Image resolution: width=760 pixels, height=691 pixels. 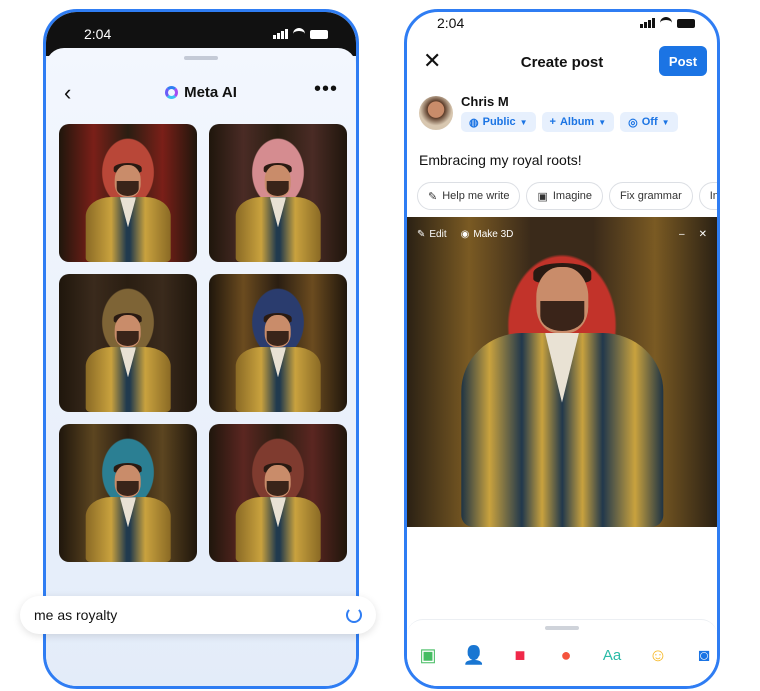 I want to click on 3d-icon: ◉, so click(x=465, y=234).